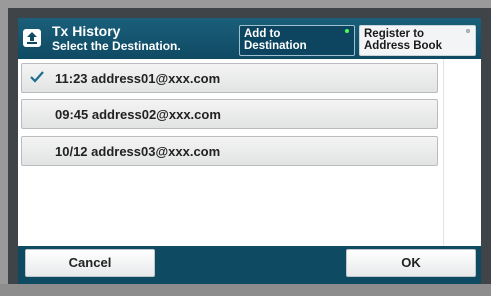 This screenshot has width=491, height=296. What do you see at coordinates (37, 77) in the screenshot?
I see `checkmark-icon` at bounding box center [37, 77].